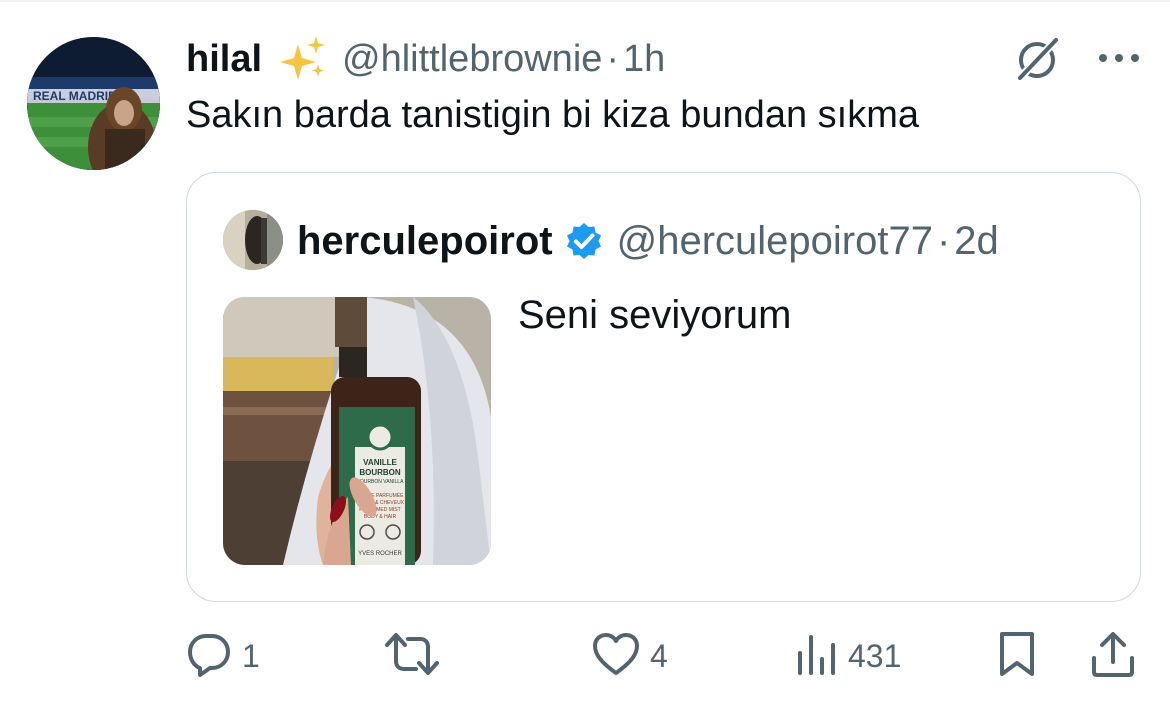 The height and width of the screenshot is (715, 1170). I want to click on views-count: 431, so click(875, 655).